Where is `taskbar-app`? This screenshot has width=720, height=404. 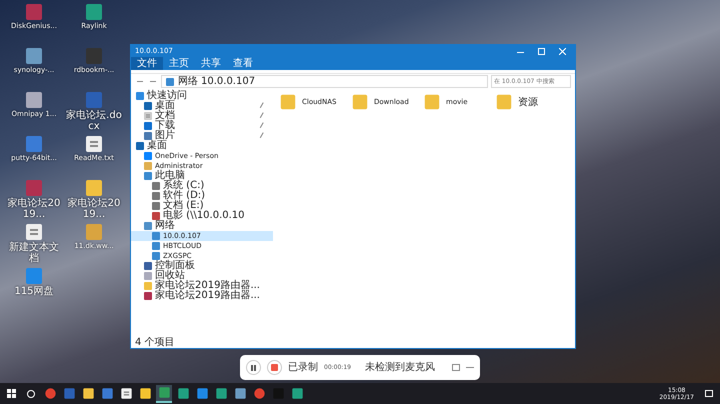
taskbar-app is located at coordinates (164, 393).